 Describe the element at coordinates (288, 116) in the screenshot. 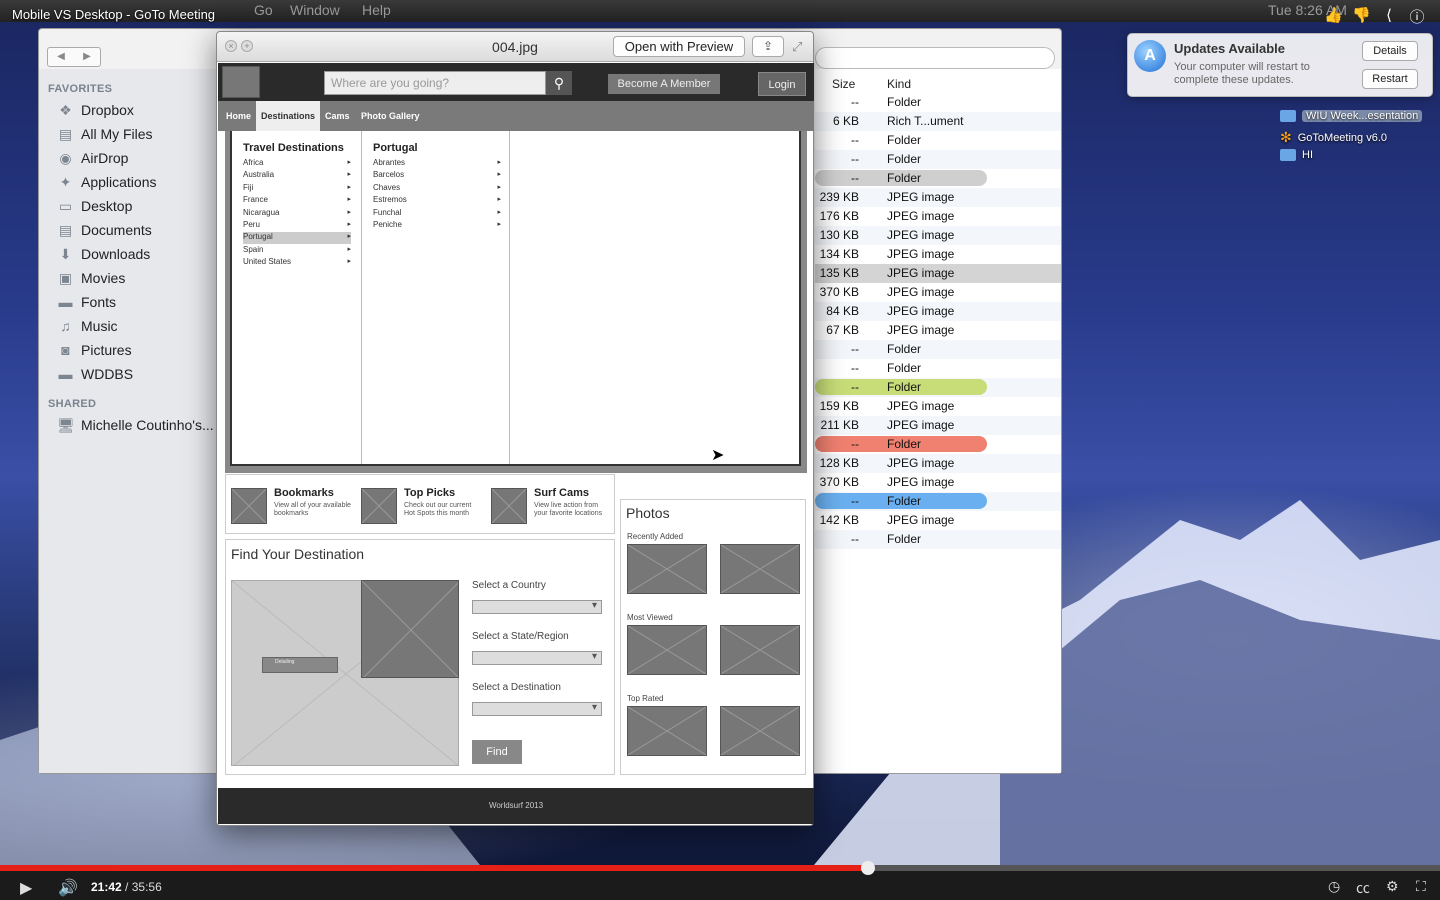

I see `wireframe-tab-destinations: Destinations` at that location.